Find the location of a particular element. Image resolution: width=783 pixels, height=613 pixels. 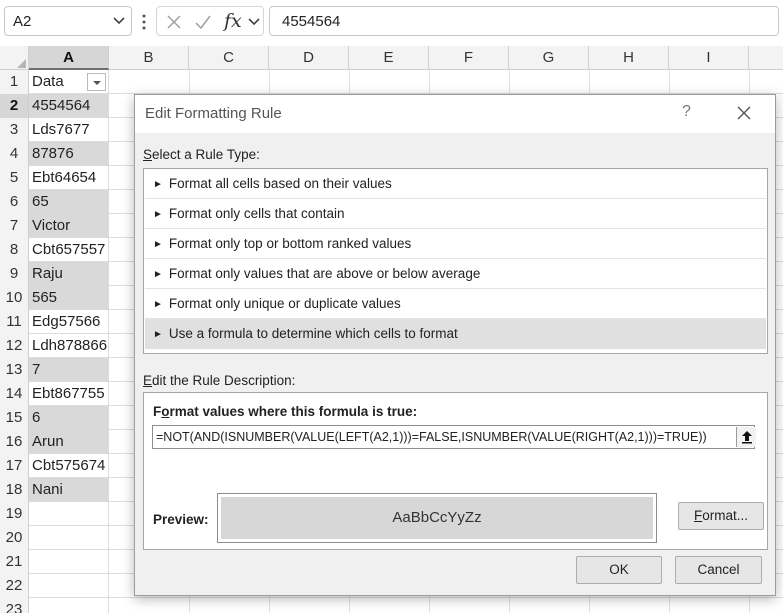

row-header: 14 is located at coordinates (14, 394).